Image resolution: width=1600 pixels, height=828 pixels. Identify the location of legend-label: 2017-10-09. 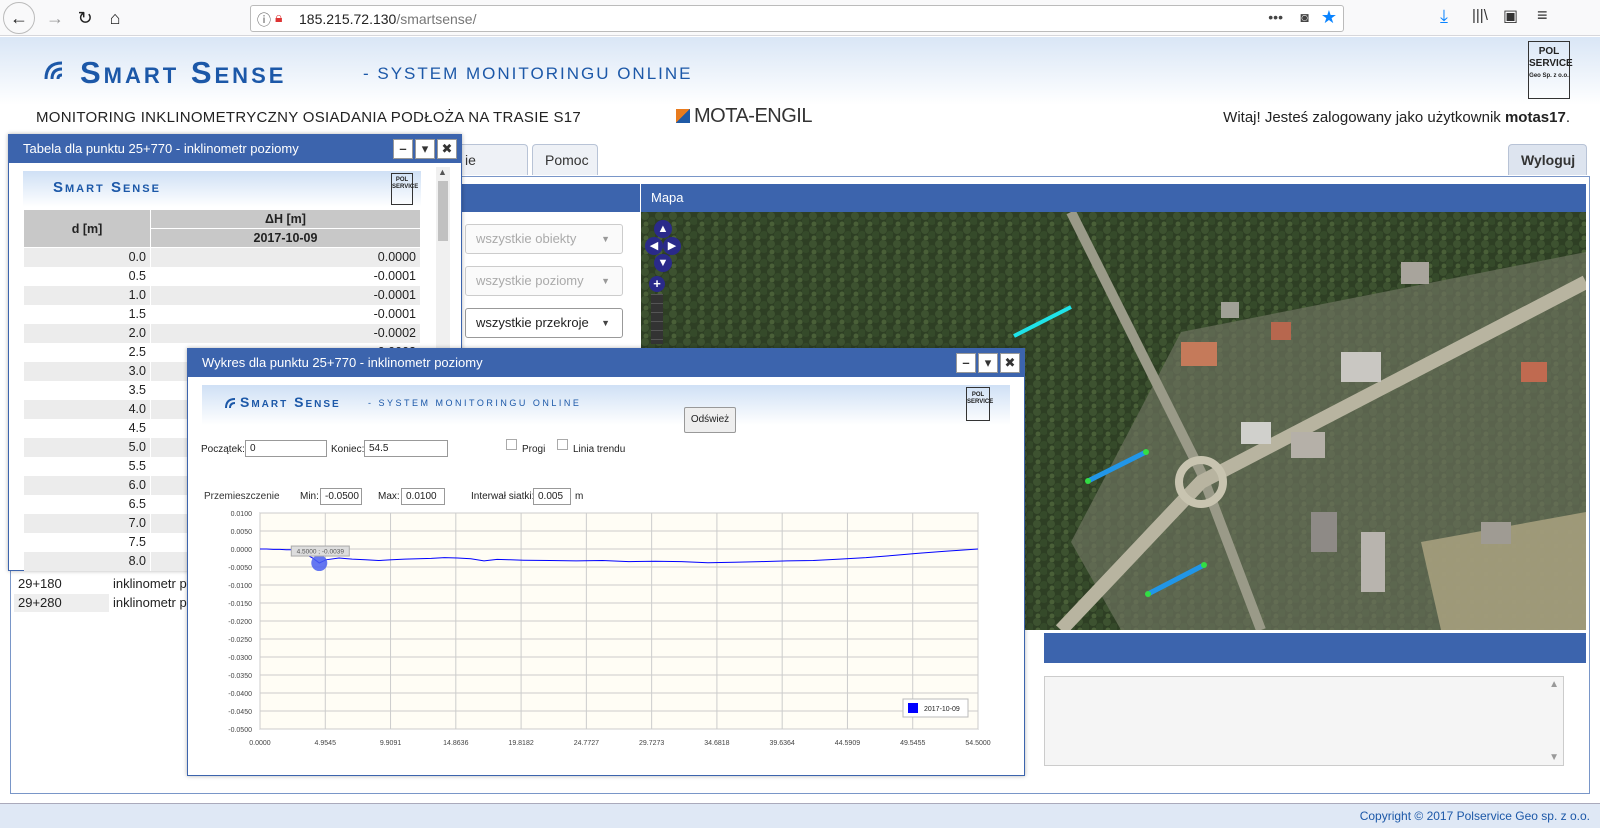
(942, 709).